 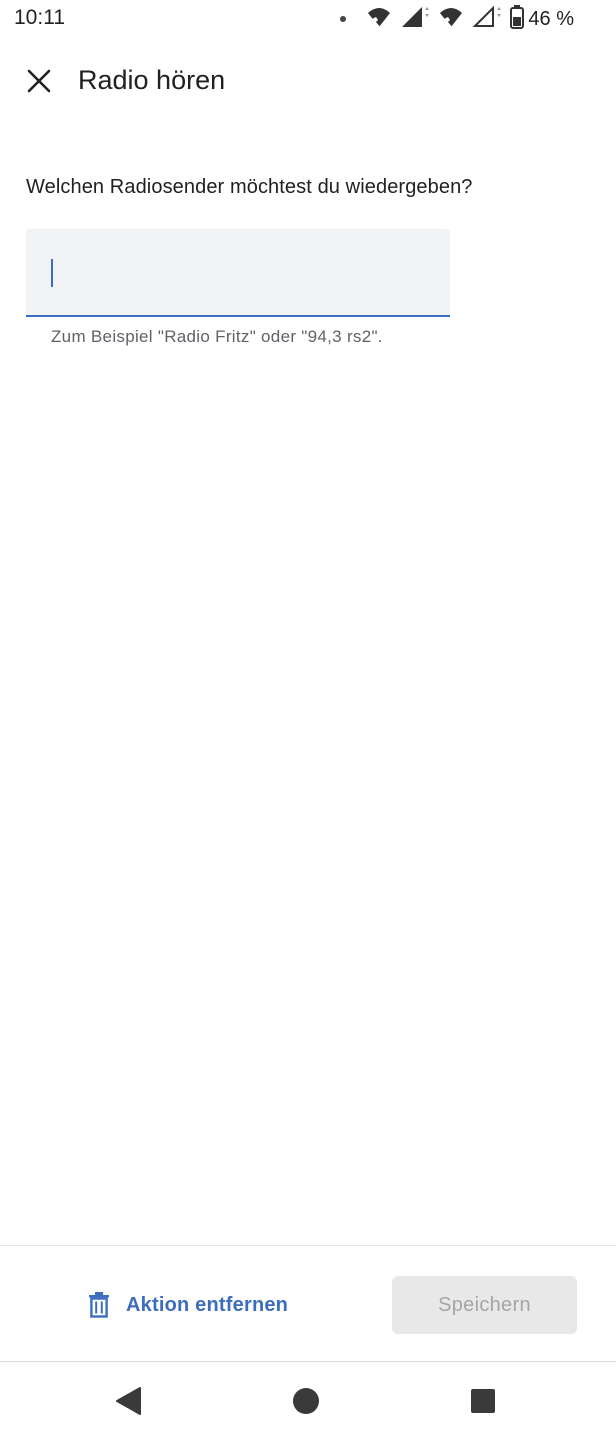 What do you see at coordinates (152, 80) in the screenshot?
I see `page-title: Radio hören` at bounding box center [152, 80].